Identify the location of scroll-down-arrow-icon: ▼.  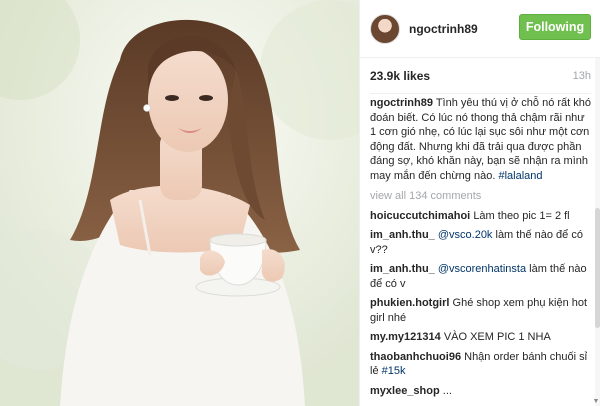
(596, 402).